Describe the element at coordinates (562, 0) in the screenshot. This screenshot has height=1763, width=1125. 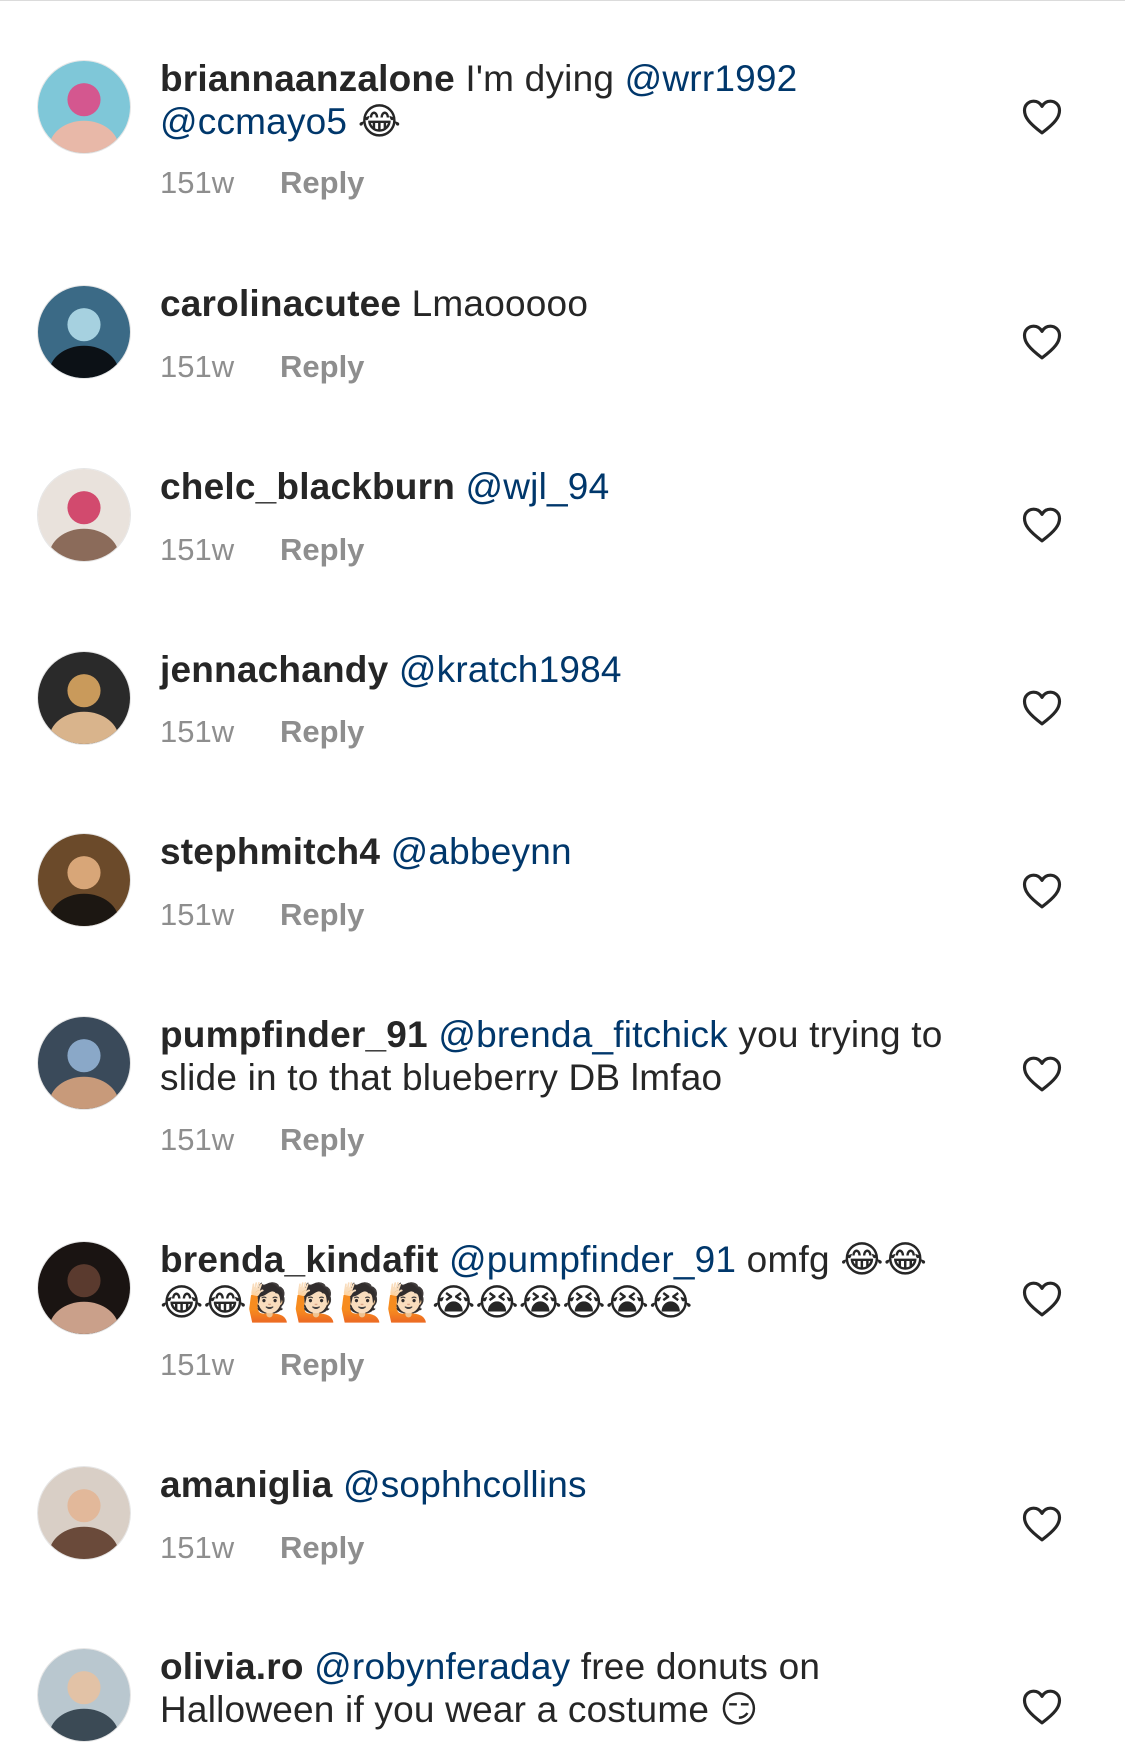
I see `top-divider` at that location.